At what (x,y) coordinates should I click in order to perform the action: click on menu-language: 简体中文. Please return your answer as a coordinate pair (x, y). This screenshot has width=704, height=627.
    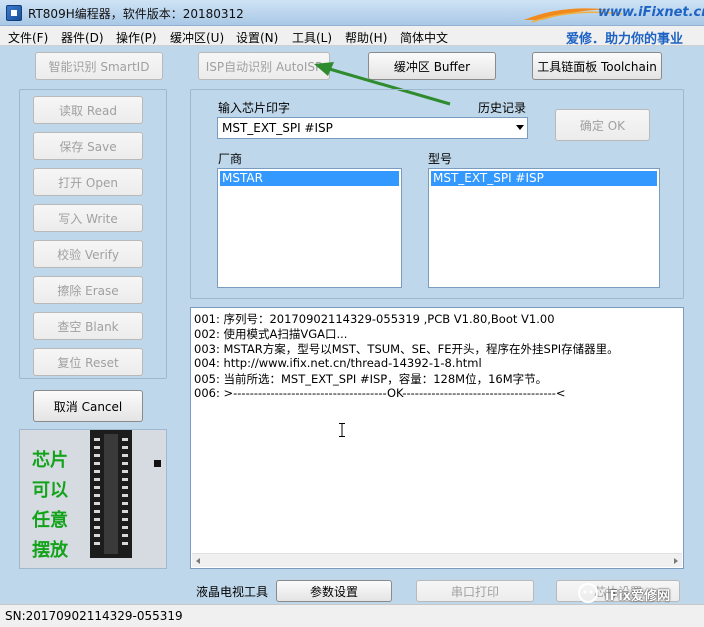
    Looking at the image, I should click on (424, 37).